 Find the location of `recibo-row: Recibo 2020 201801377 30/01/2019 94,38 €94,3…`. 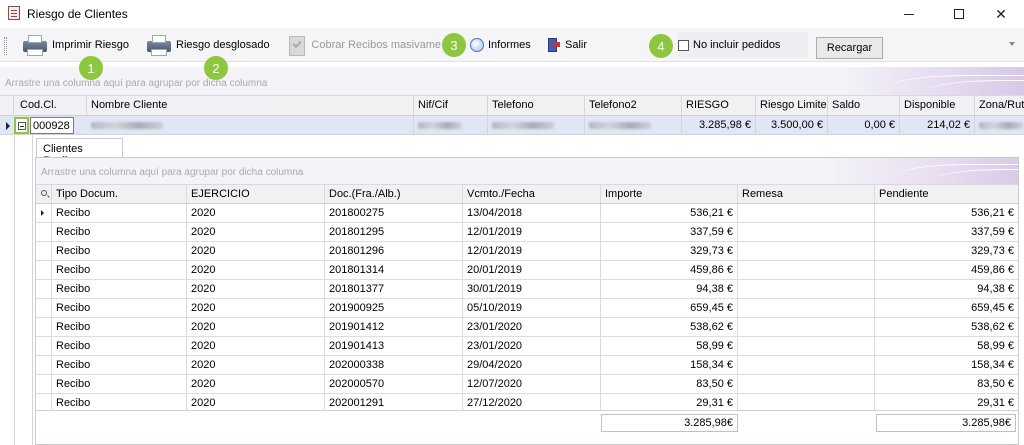

recibo-row: Recibo 2020 201801377 30/01/2019 94,38 €94,3… is located at coordinates (527, 289).